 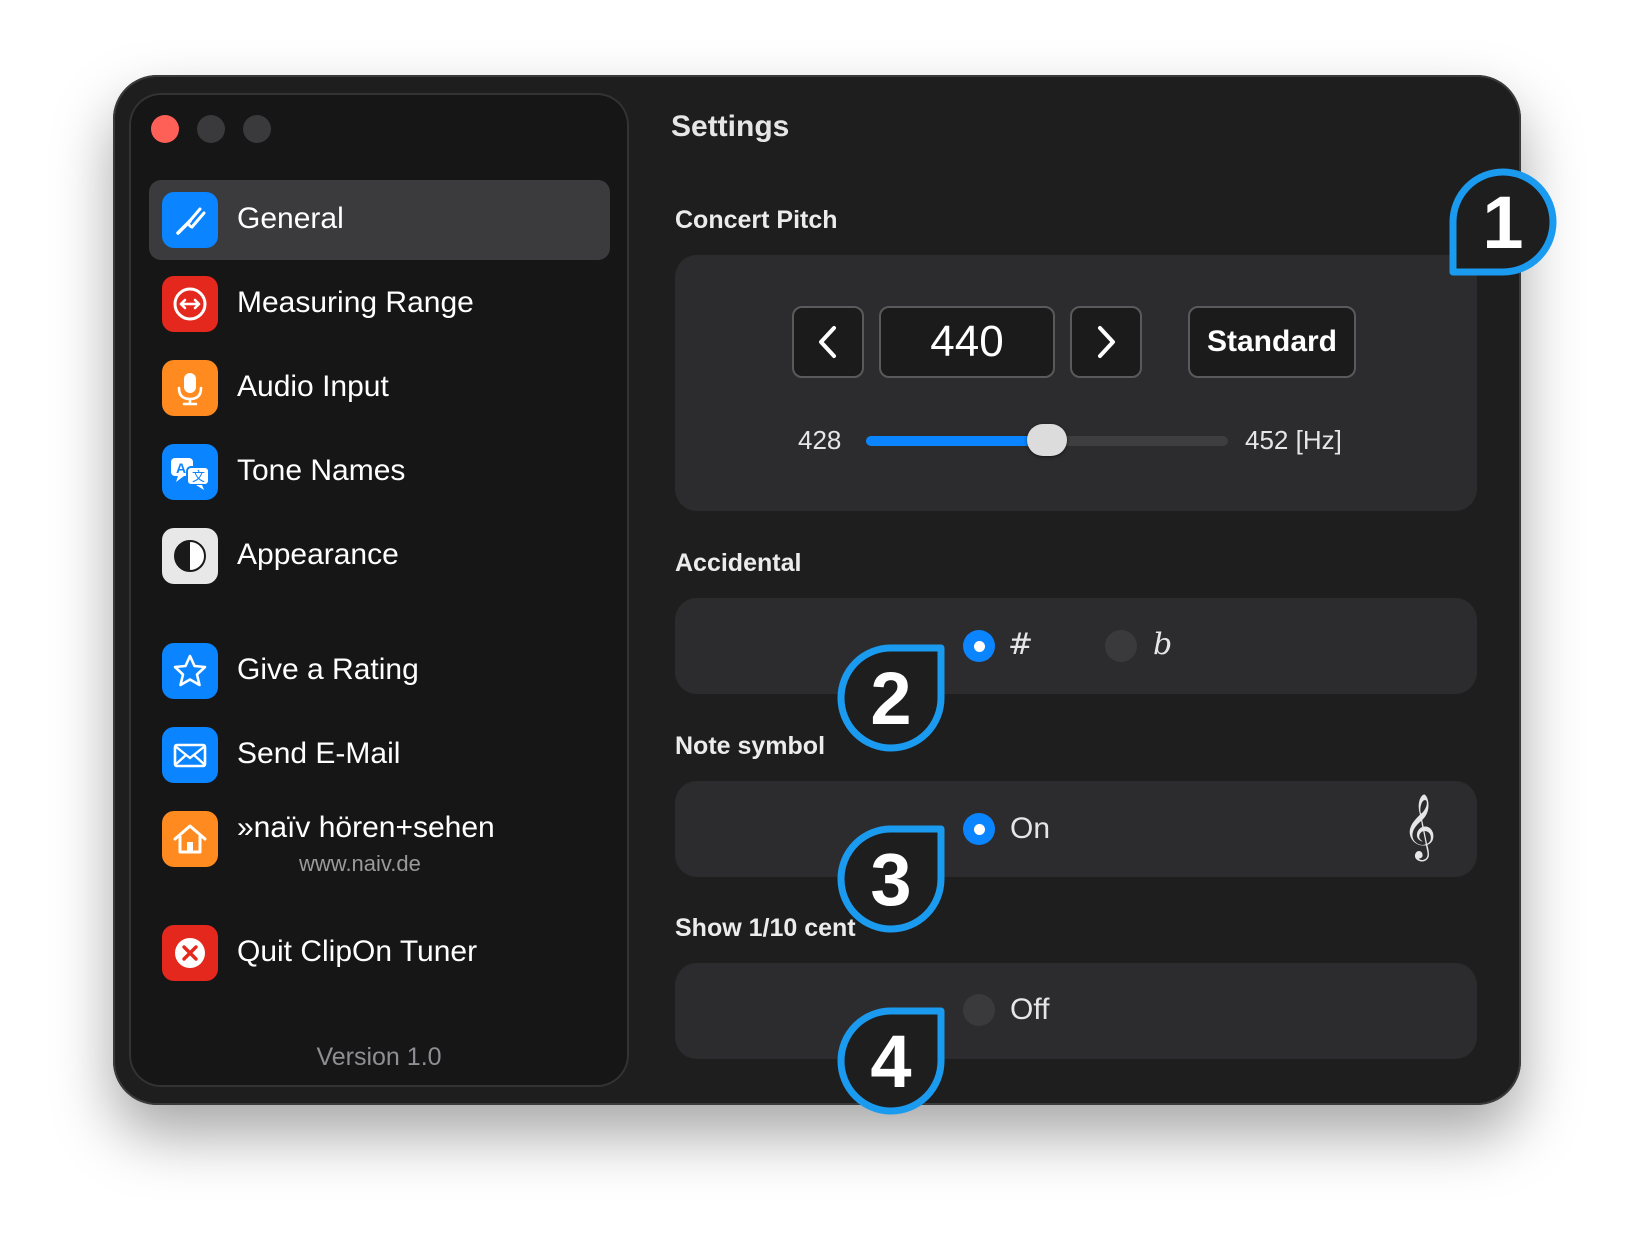 I want to click on note-symbol-panel, so click(x=1076, y=829).